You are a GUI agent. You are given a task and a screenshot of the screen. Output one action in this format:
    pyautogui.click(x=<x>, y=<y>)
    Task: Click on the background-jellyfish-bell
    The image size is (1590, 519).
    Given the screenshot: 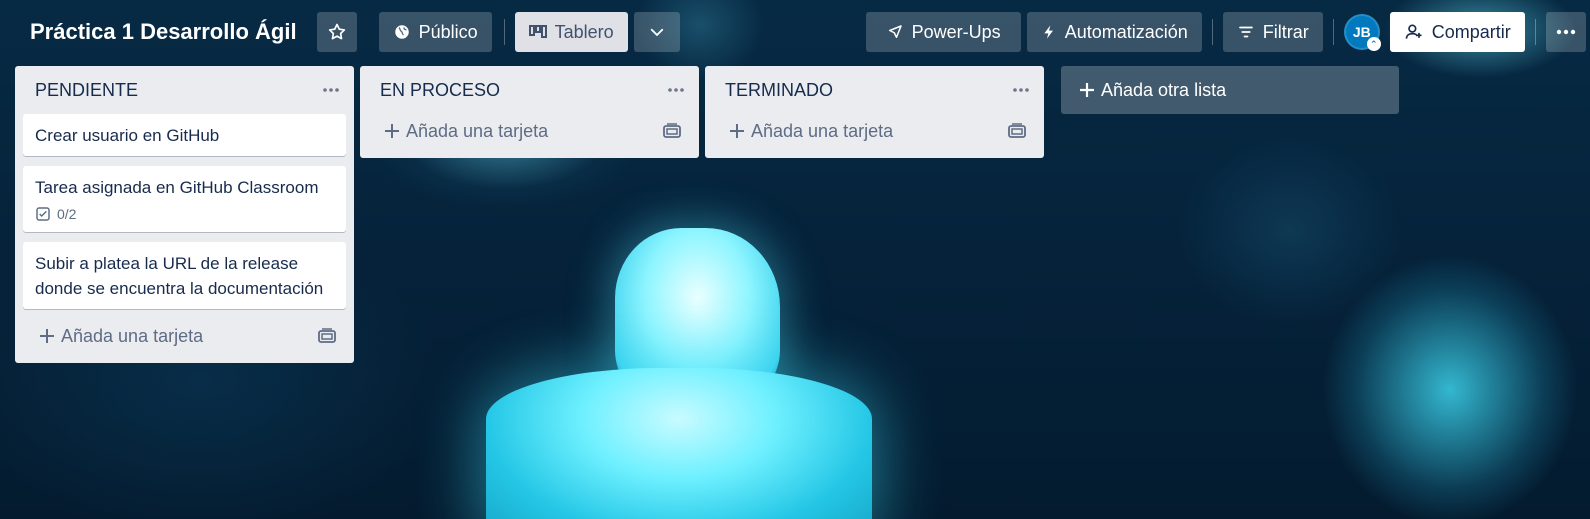 What is the action you would take?
    pyautogui.click(x=679, y=443)
    